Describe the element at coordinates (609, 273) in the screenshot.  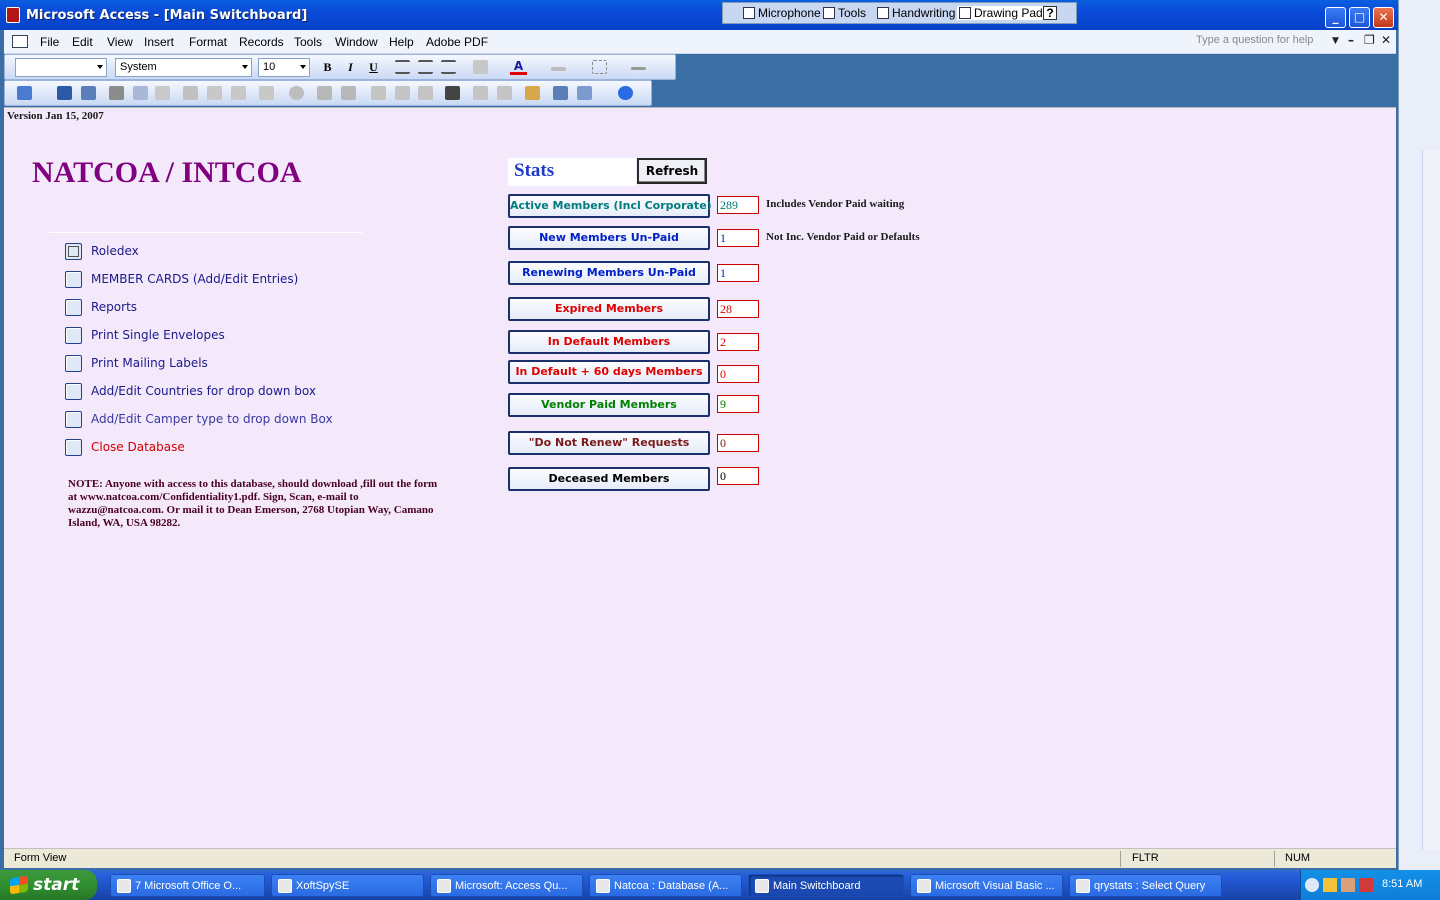
I see `renewing-members-unpaid-button: Renewing Members Un-Paid` at that location.